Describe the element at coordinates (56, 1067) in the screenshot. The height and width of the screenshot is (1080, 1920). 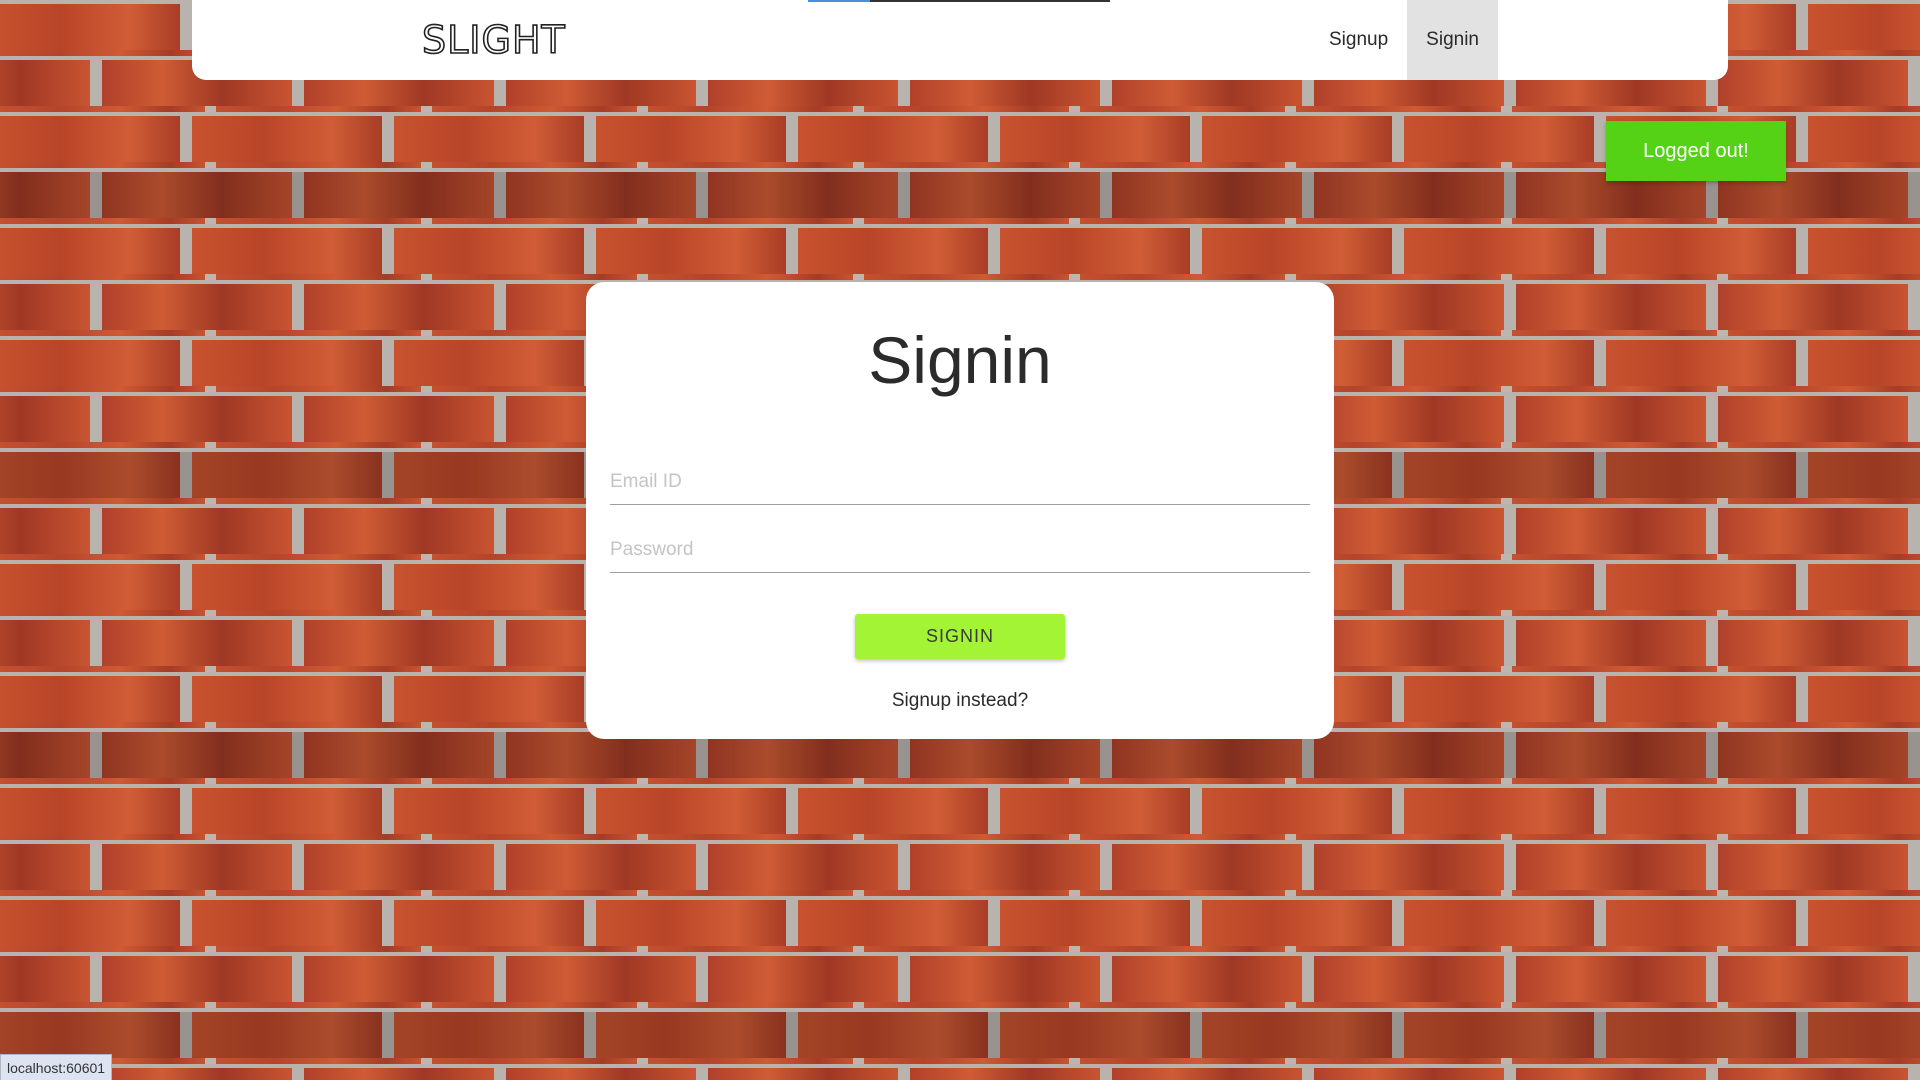
I see `browser-status-url: localhost:60601` at that location.